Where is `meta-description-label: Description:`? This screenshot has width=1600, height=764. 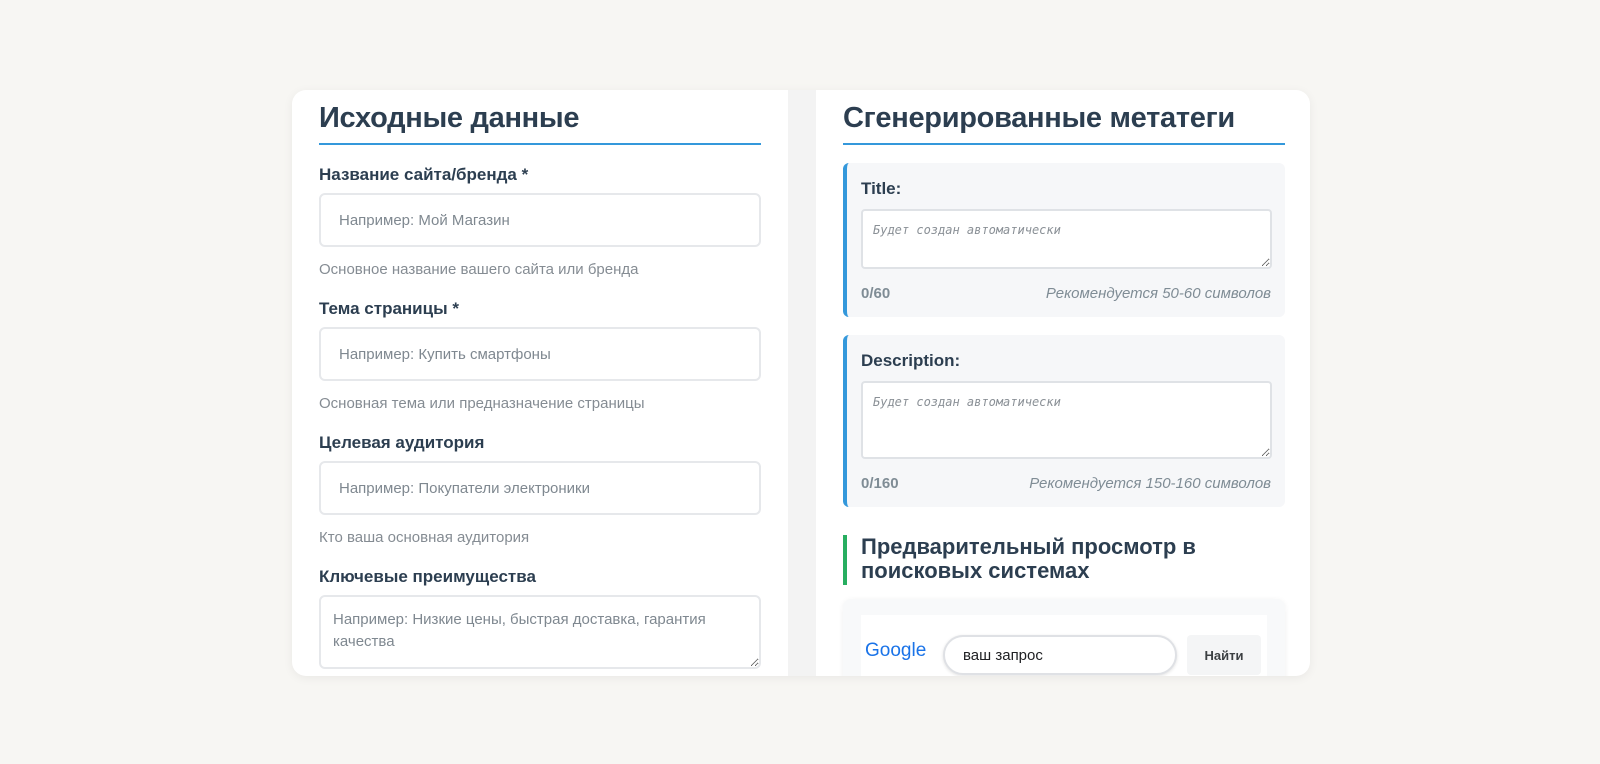
meta-description-label: Description: is located at coordinates (911, 360).